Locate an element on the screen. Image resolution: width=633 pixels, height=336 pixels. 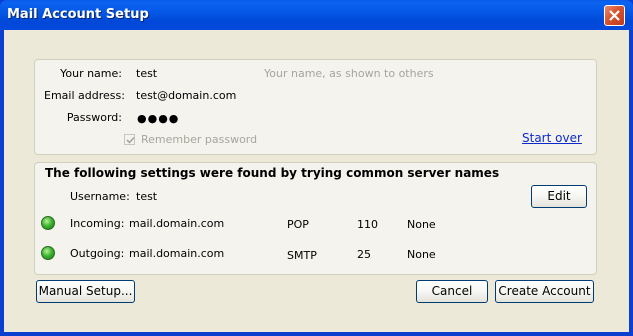
incoming-security: None is located at coordinates (421, 224).